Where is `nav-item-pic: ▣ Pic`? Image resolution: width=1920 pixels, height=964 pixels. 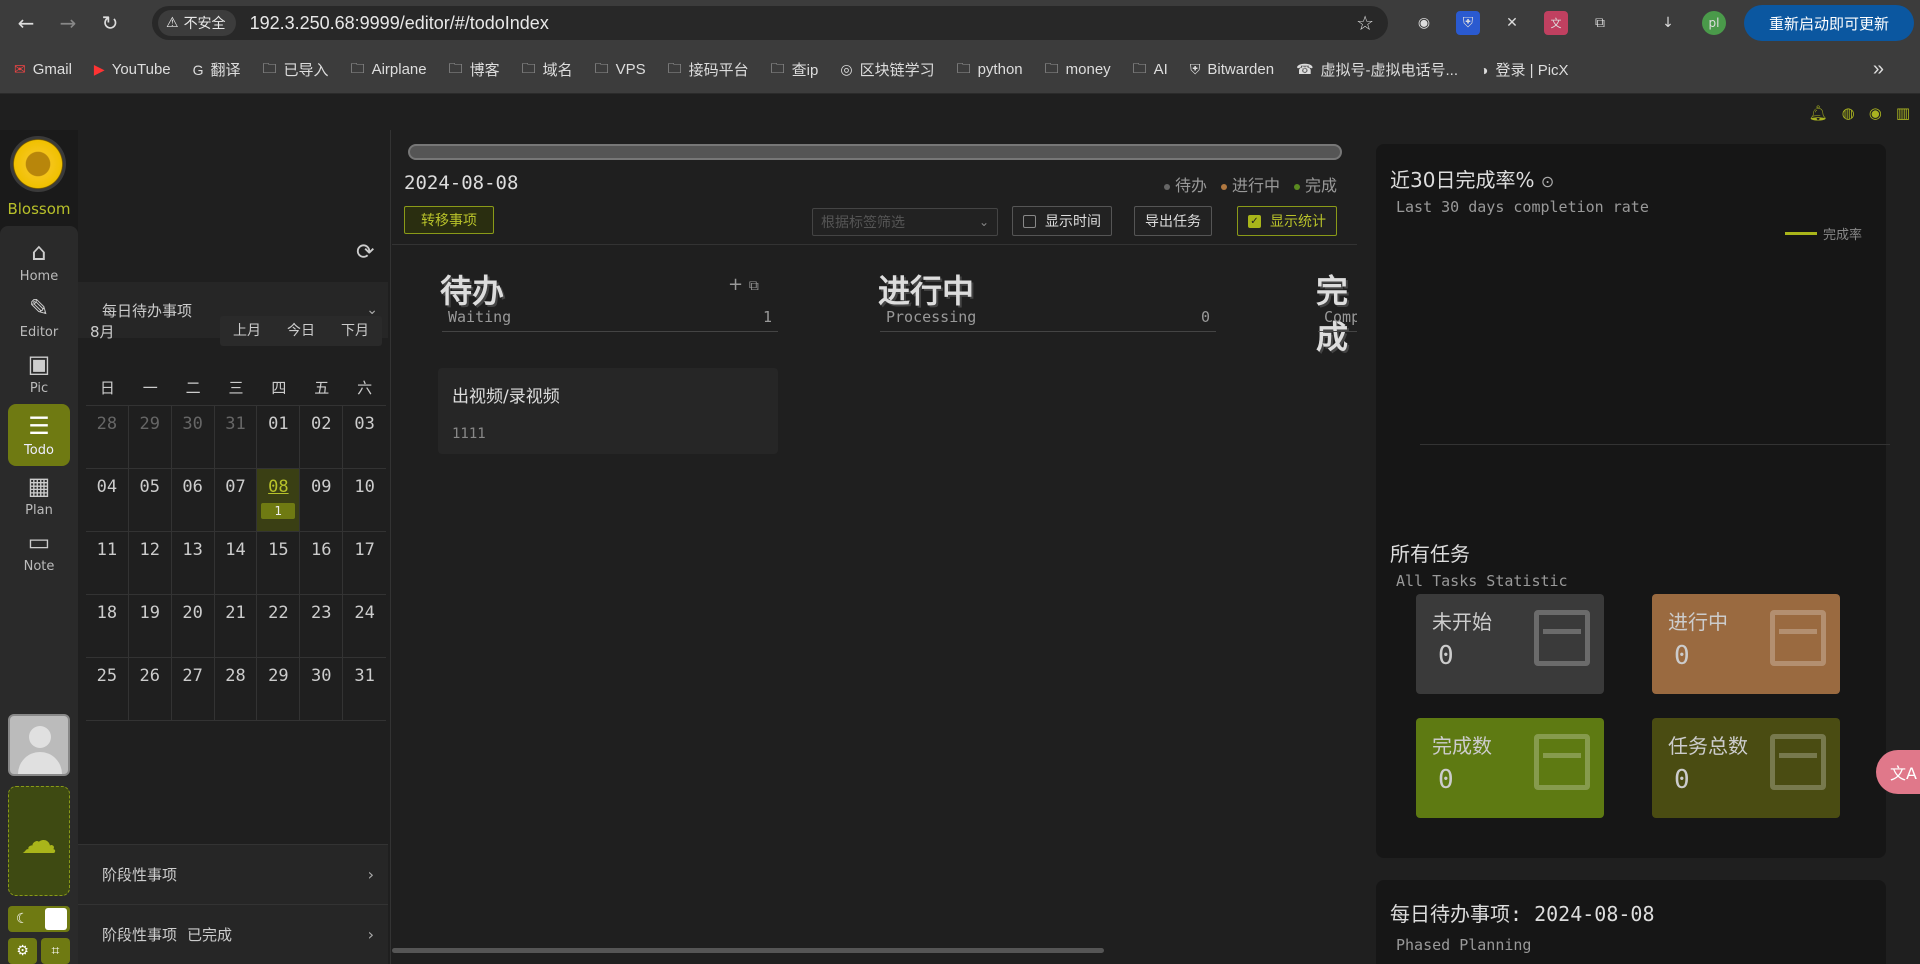 nav-item-pic: ▣ Pic is located at coordinates (39, 373).